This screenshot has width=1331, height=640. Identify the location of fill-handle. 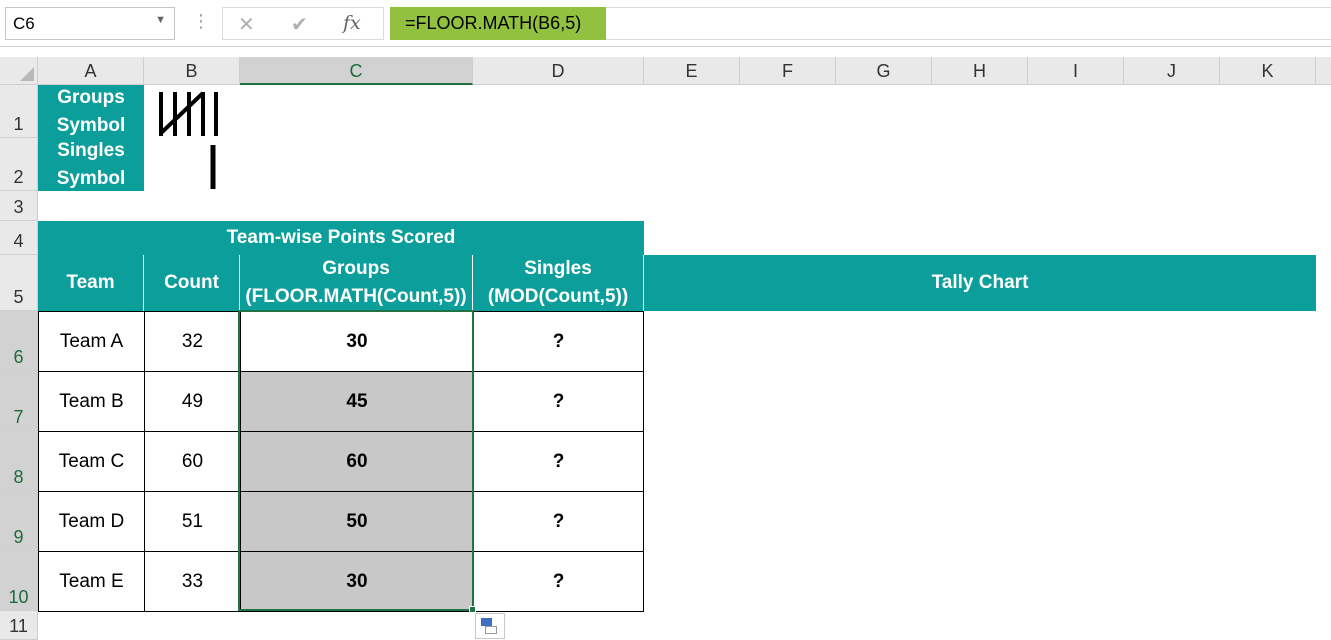
(472, 609).